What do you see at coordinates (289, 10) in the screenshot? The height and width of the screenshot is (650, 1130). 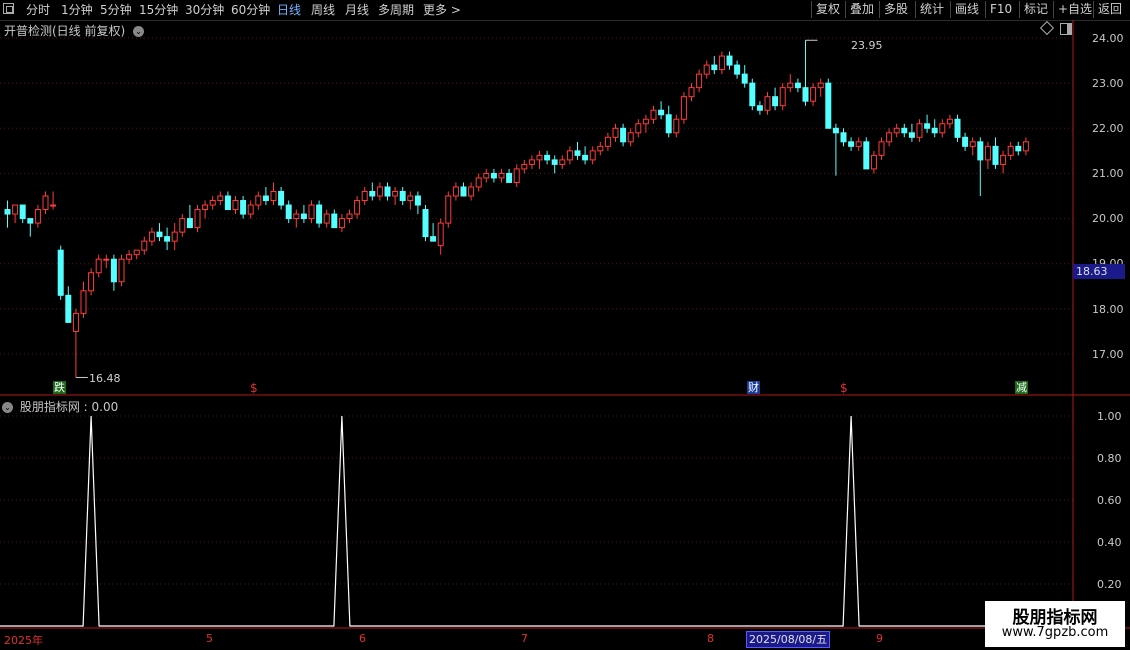 I see `period-daily: 日线` at bounding box center [289, 10].